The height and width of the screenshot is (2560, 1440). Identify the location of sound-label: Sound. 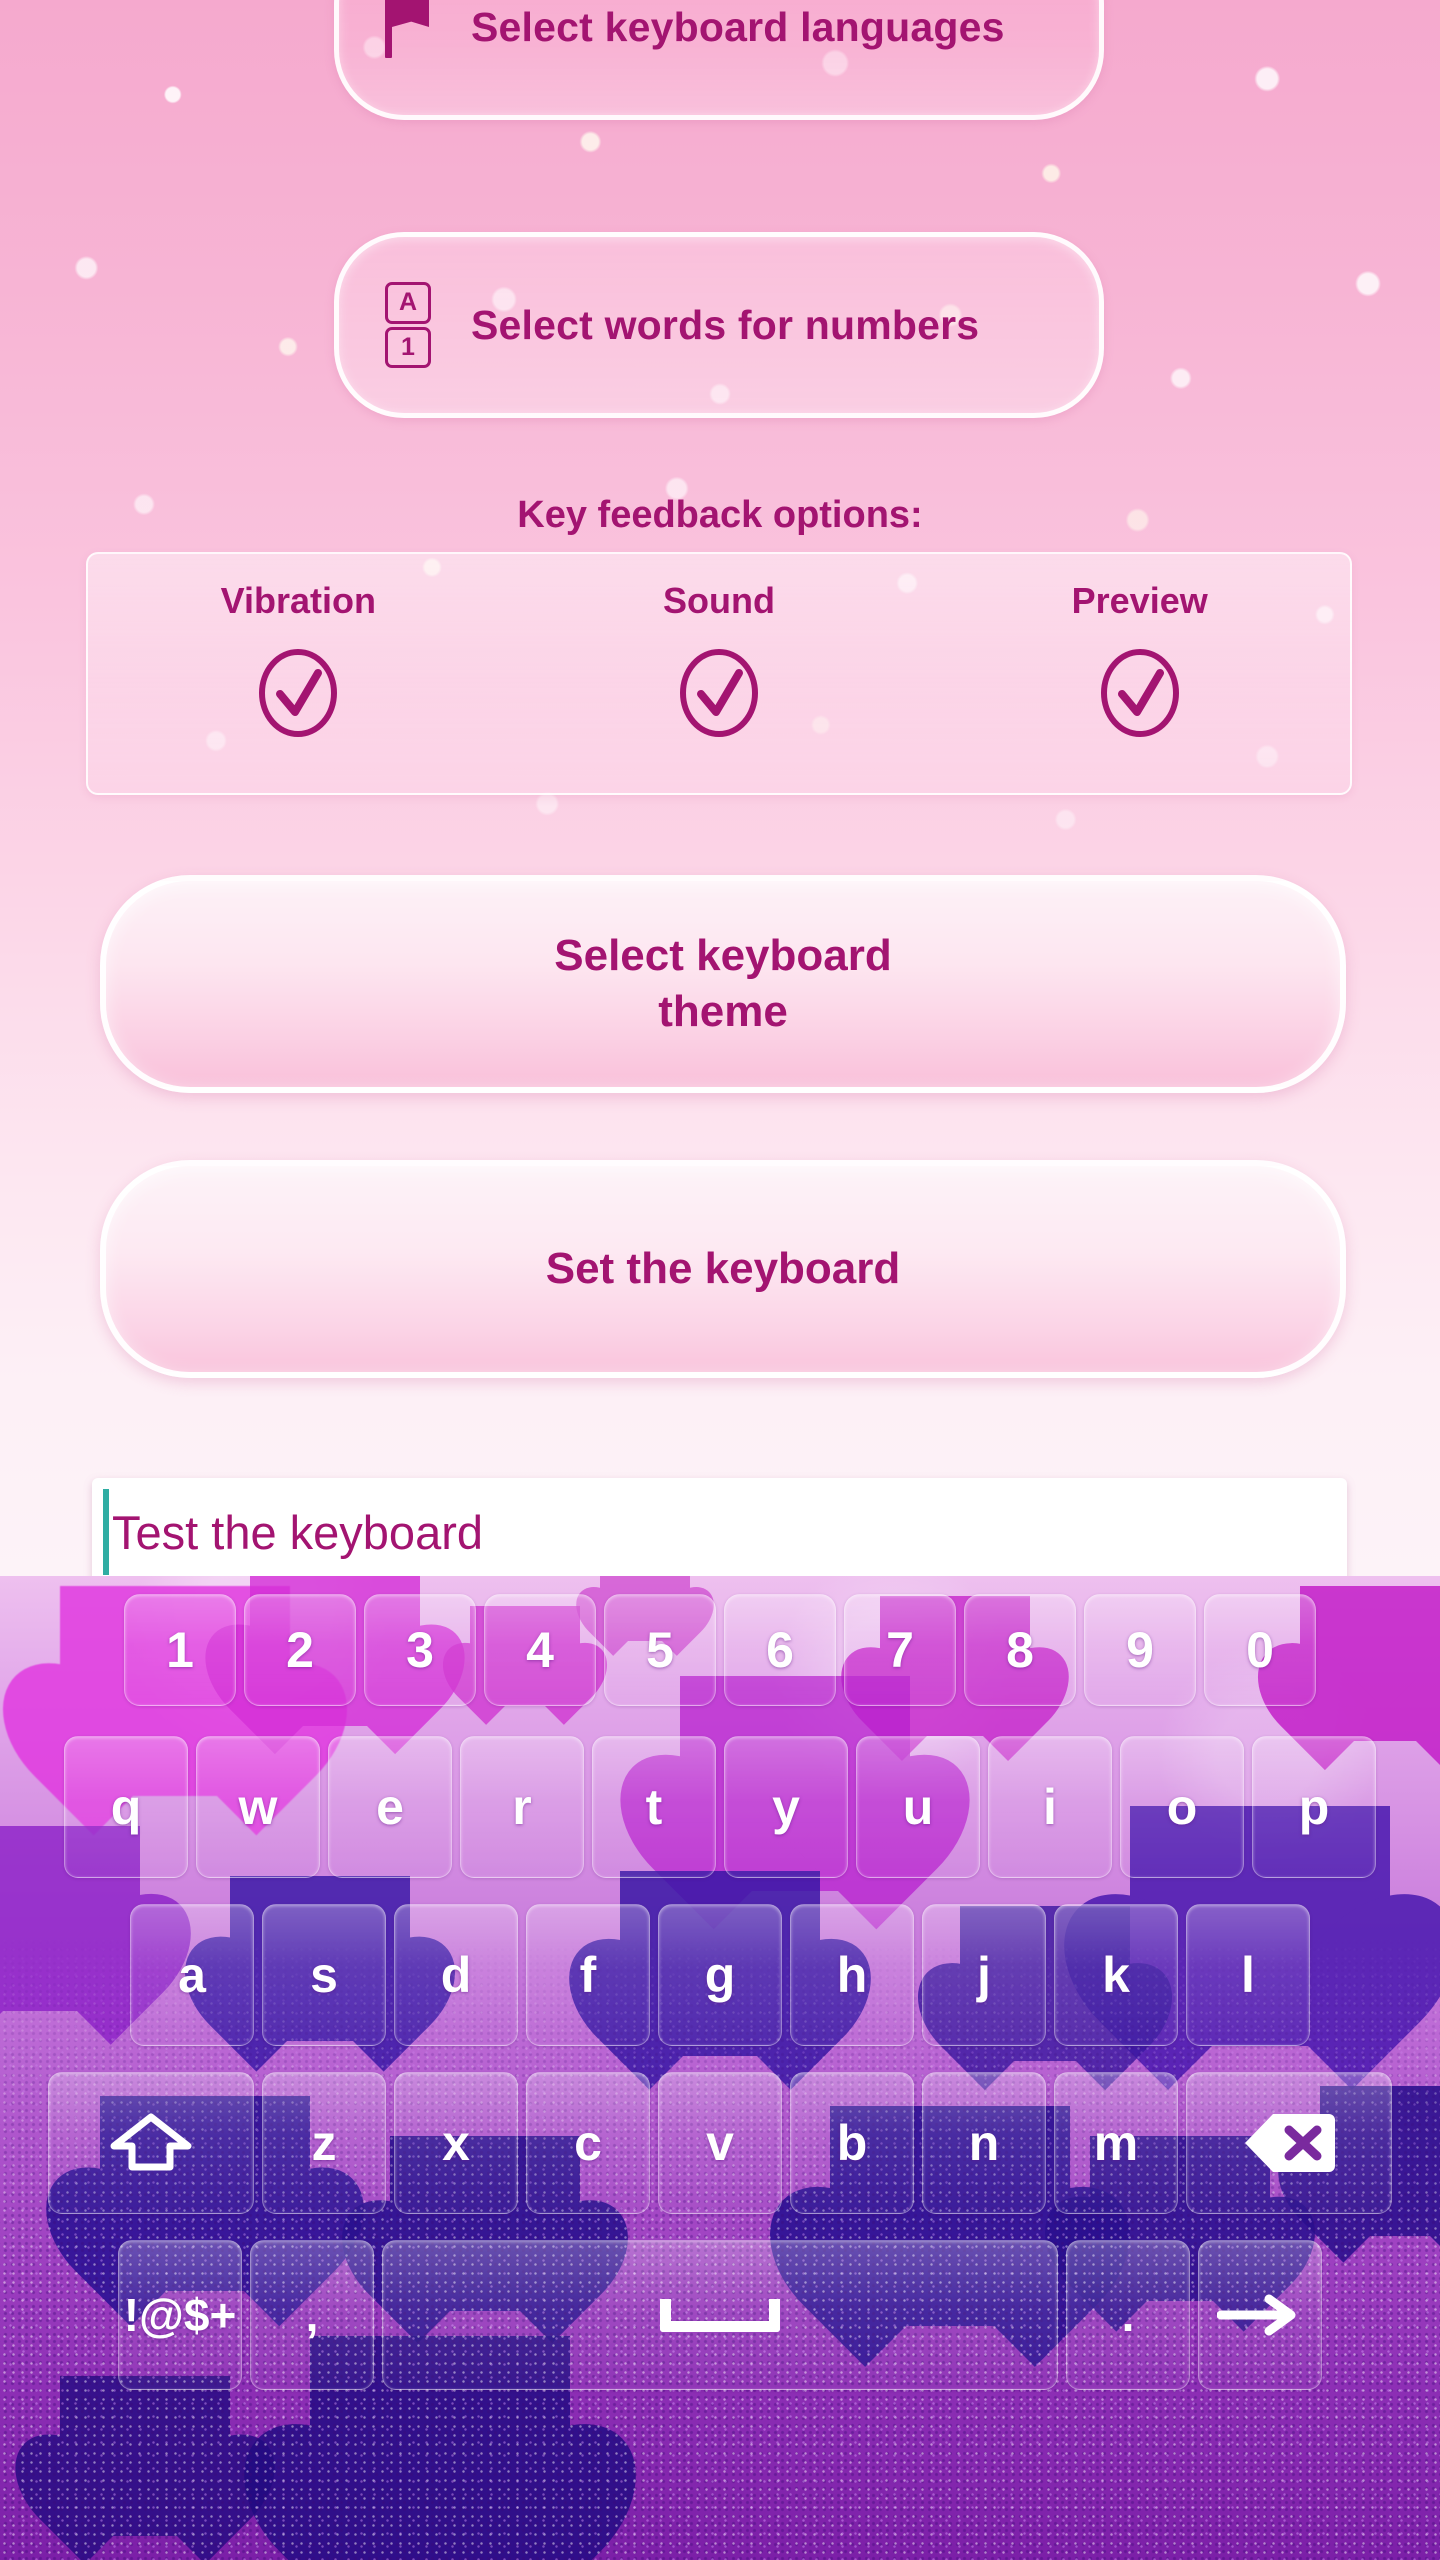
(719, 600).